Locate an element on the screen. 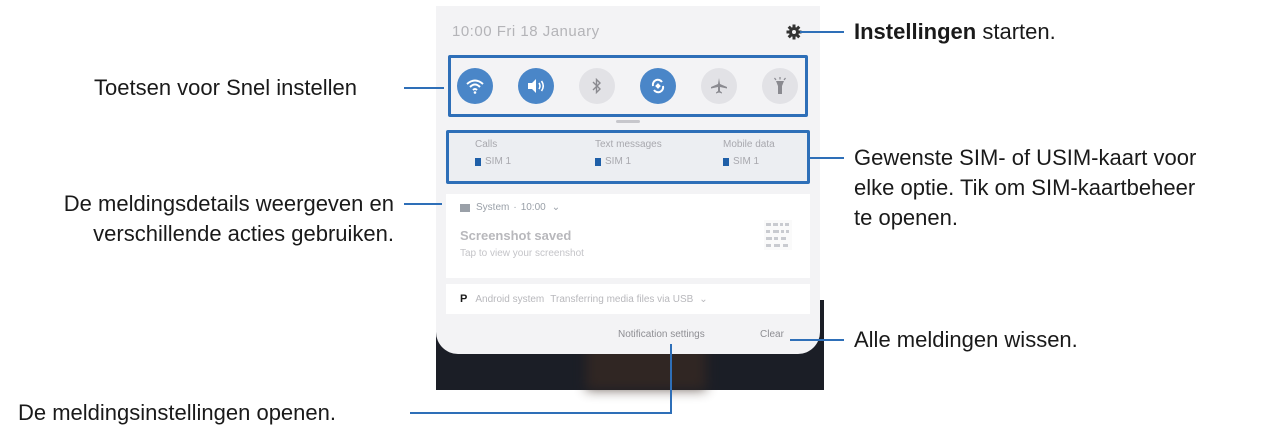 The height and width of the screenshot is (432, 1262). bluetooth-toggle is located at coordinates (597, 86).